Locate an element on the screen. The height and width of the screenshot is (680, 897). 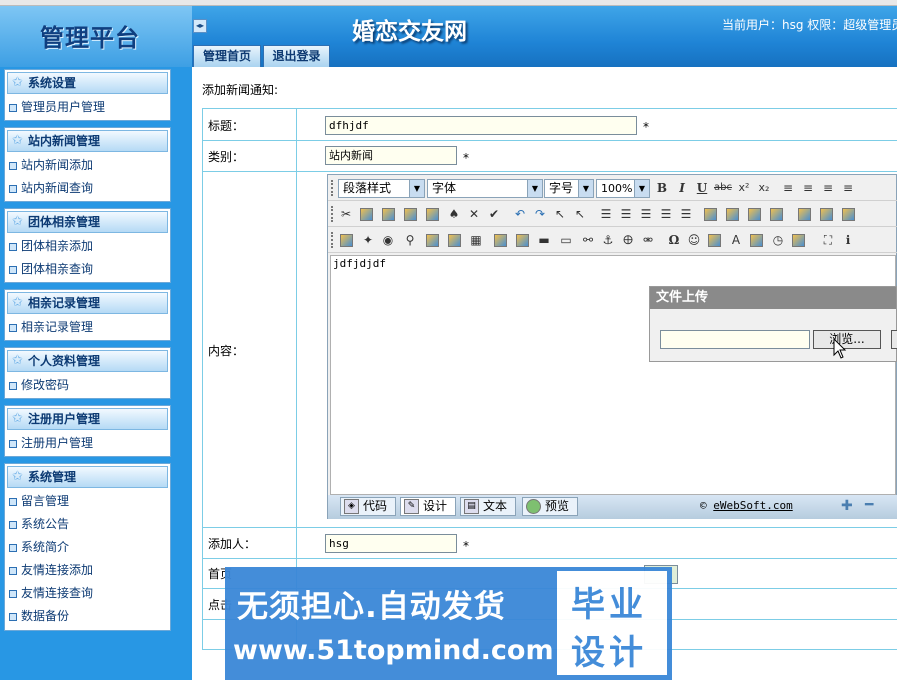
sidebar-item-messages: 留言管理 is located at coordinates (87, 501).